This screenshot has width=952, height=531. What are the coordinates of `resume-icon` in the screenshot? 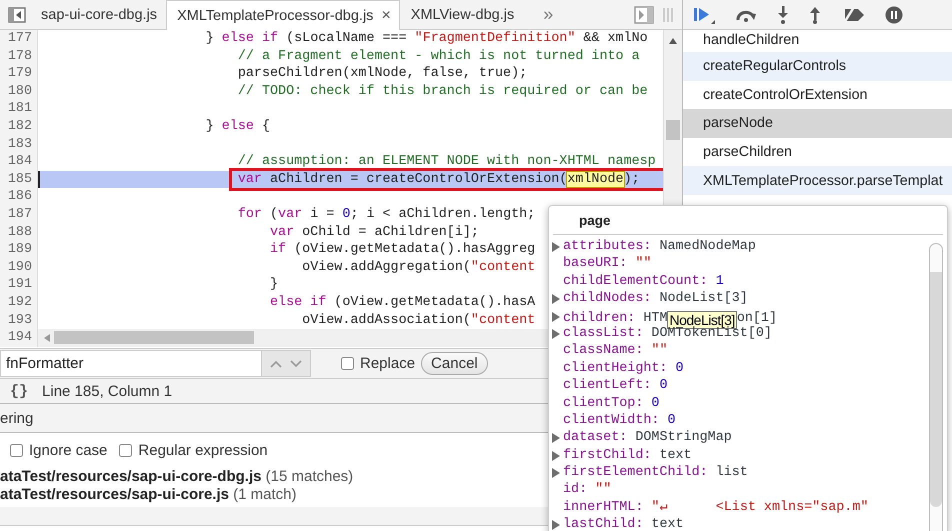 It's located at (704, 15).